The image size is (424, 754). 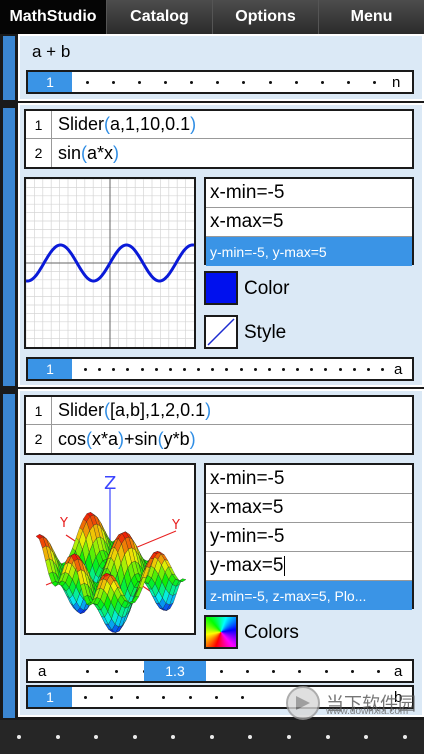 What do you see at coordinates (9, 247) in the screenshot?
I see `section2-select-bar` at bounding box center [9, 247].